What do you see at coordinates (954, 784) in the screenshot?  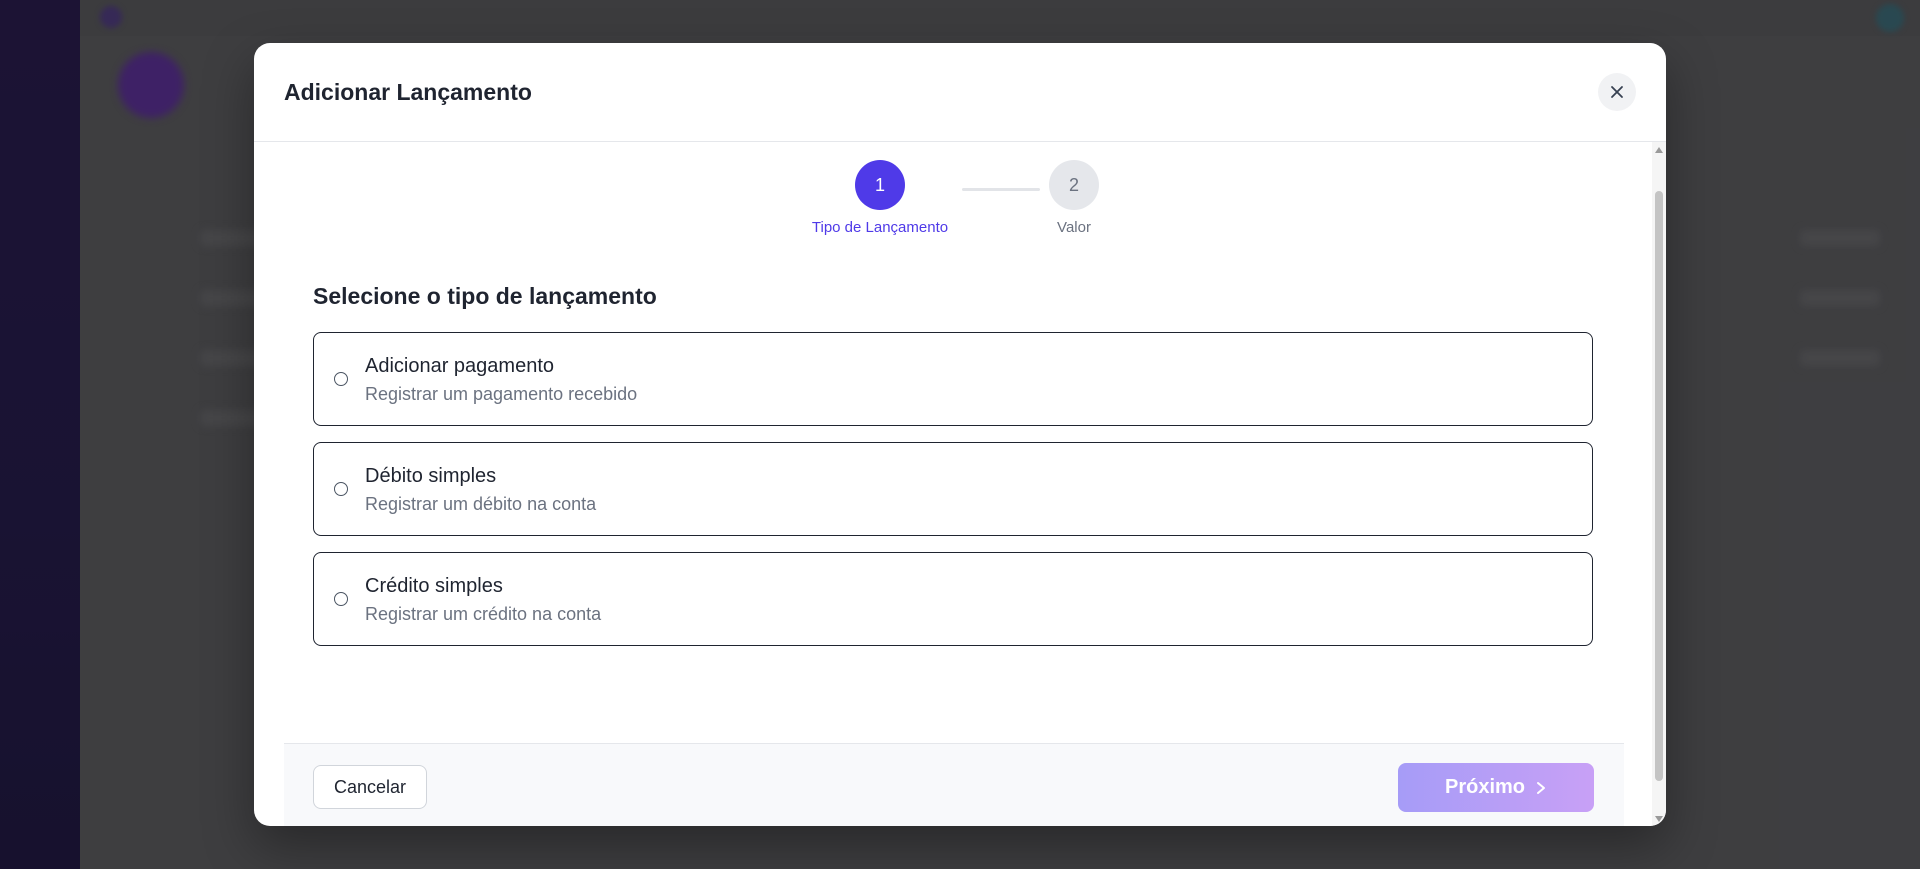 I see `modal-footer: Cancelar Próximo` at bounding box center [954, 784].